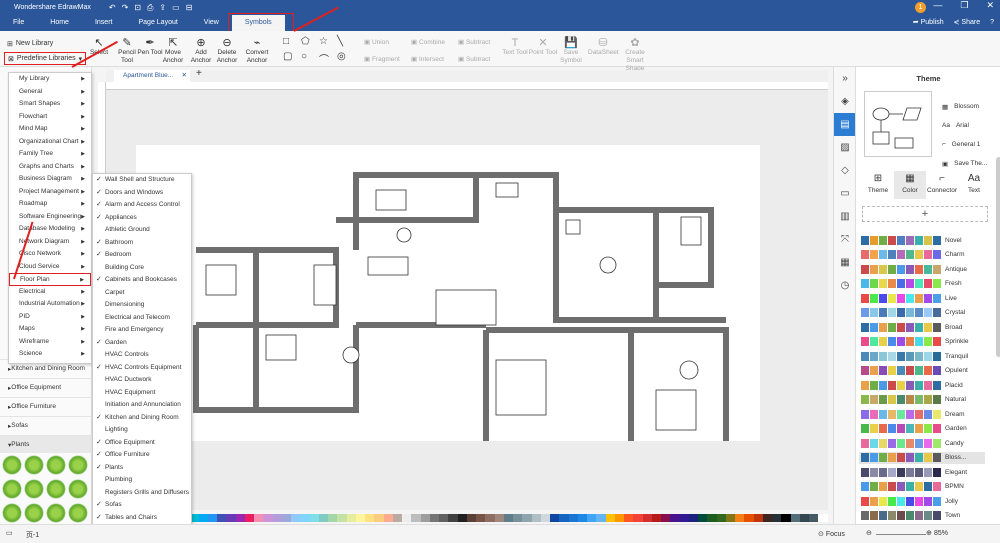 The width and height of the screenshot is (1000, 543). Describe the element at coordinates (50, 179) in the screenshot. I see `menu-item-business-diagram: Business Diagram ▶` at that location.